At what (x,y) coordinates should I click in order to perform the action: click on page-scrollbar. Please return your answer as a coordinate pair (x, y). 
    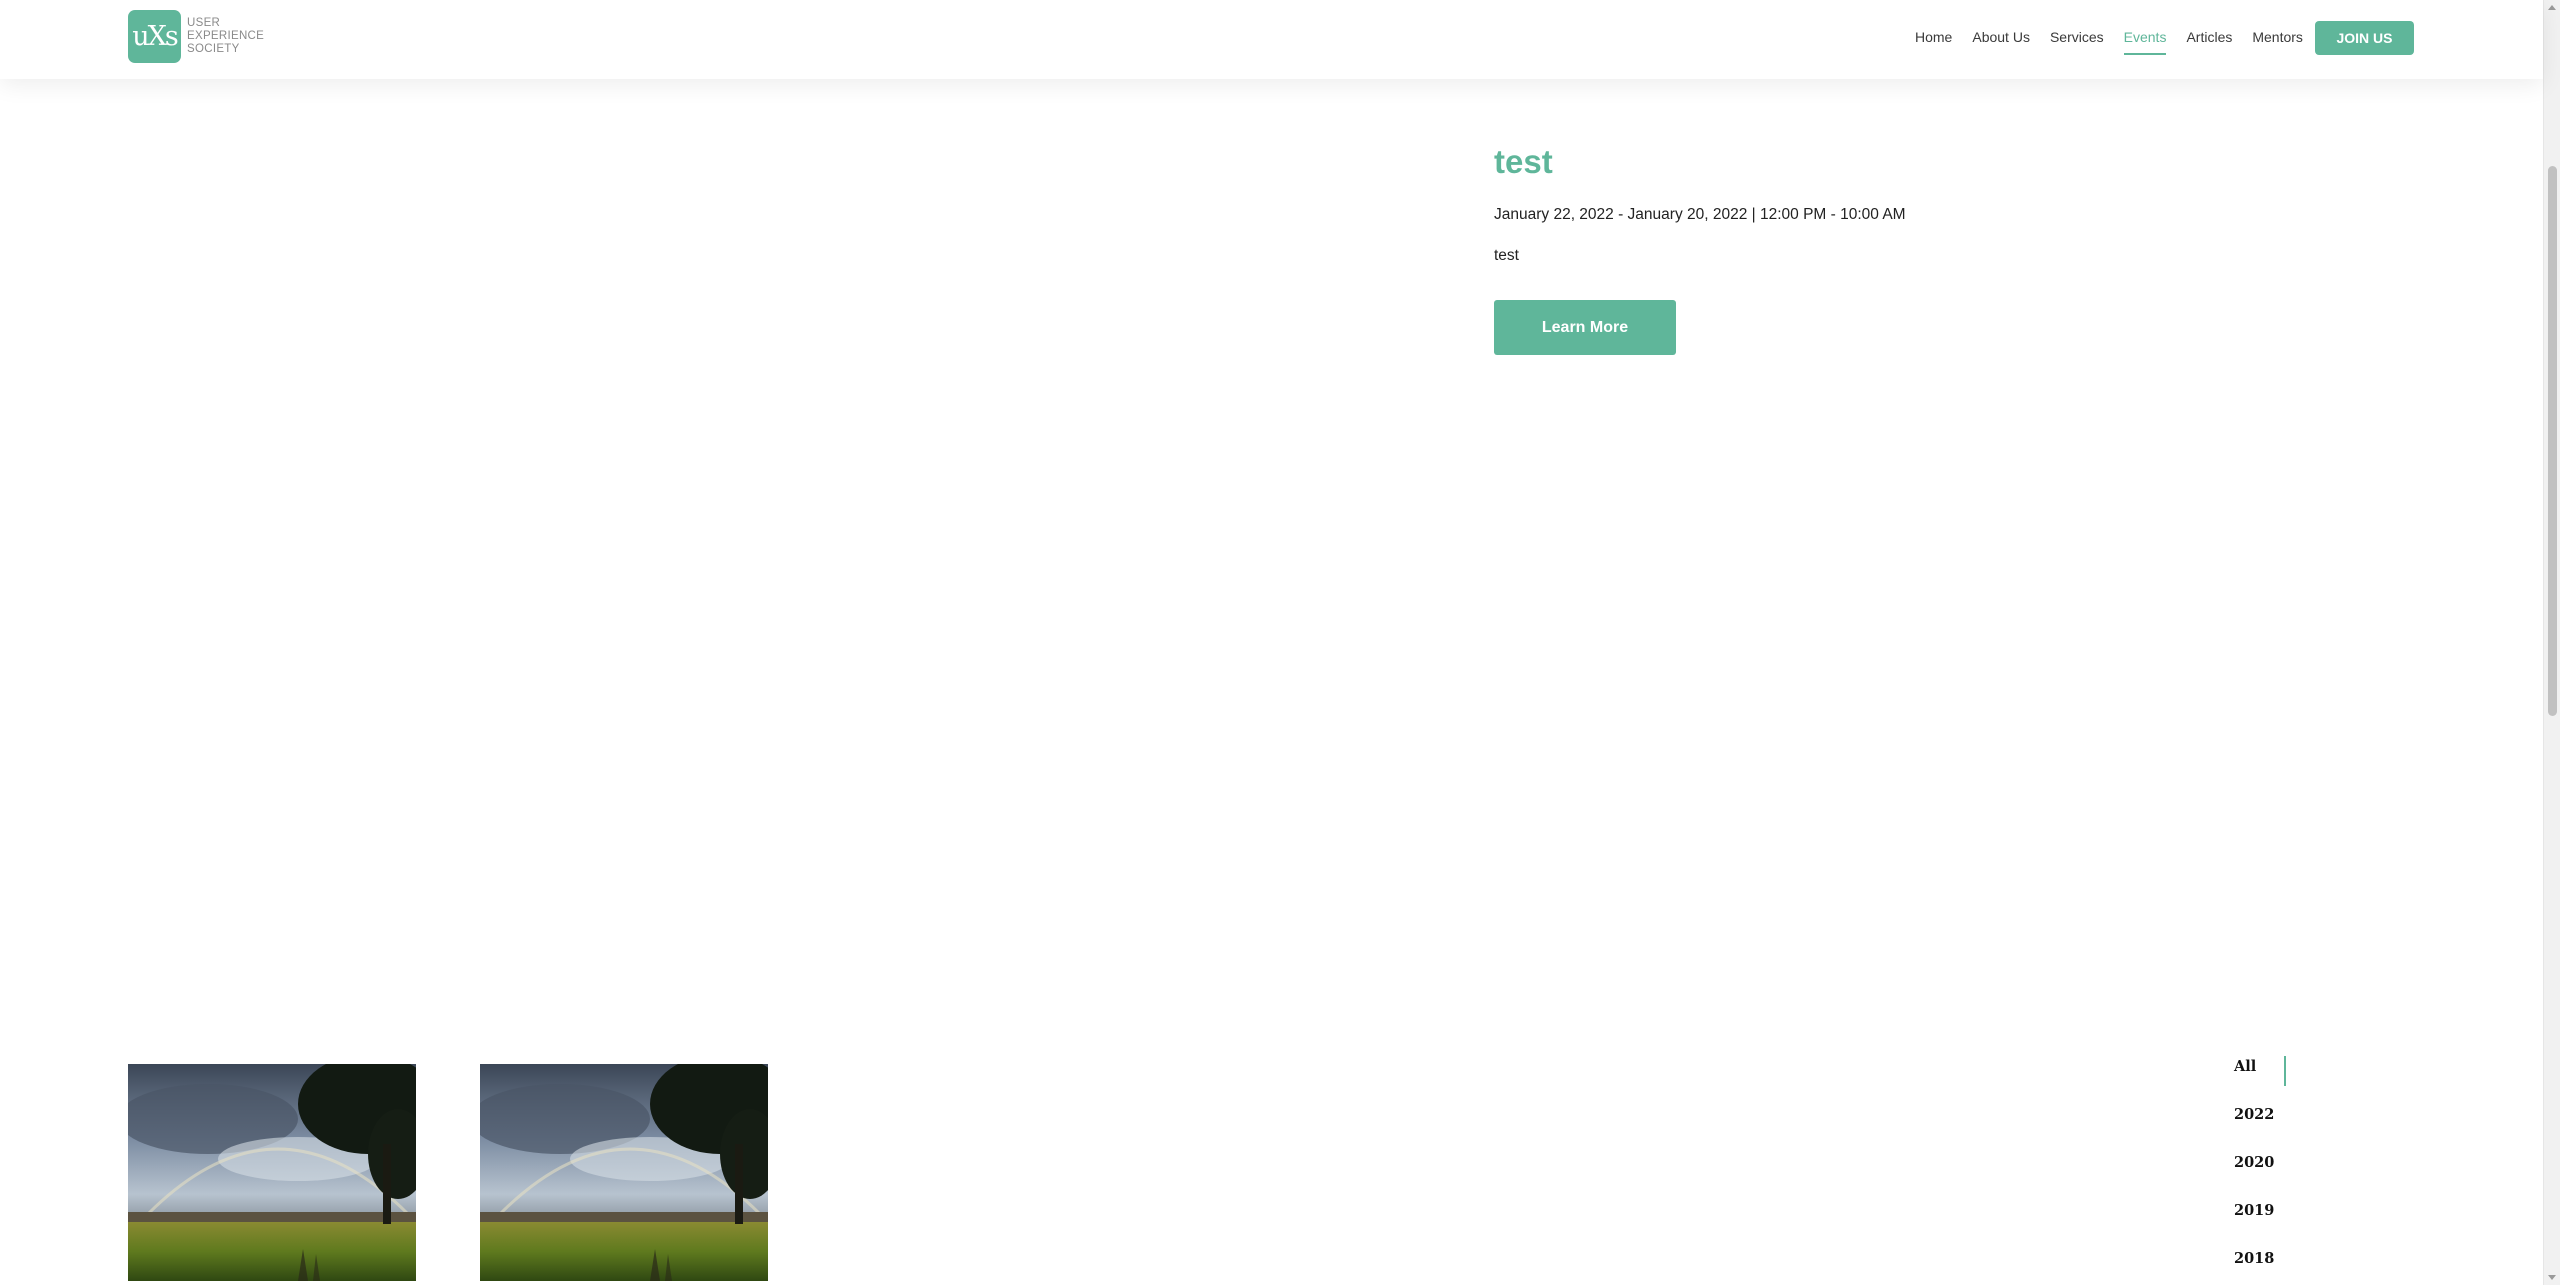
    Looking at the image, I should click on (2551, 642).